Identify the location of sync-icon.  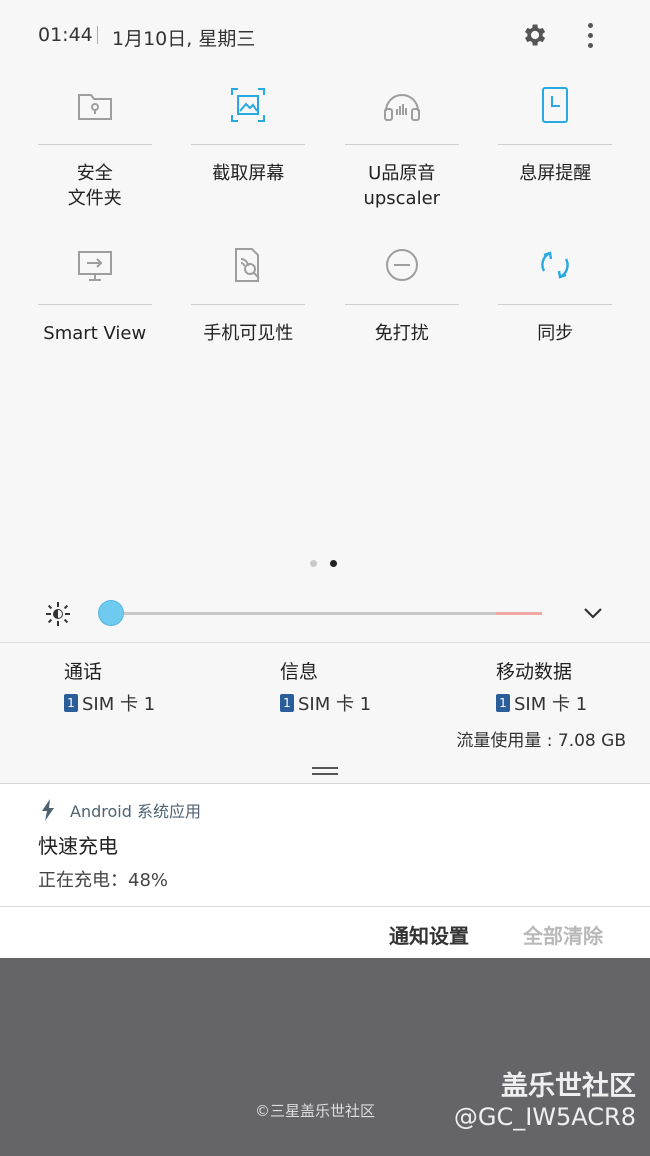
(555, 265).